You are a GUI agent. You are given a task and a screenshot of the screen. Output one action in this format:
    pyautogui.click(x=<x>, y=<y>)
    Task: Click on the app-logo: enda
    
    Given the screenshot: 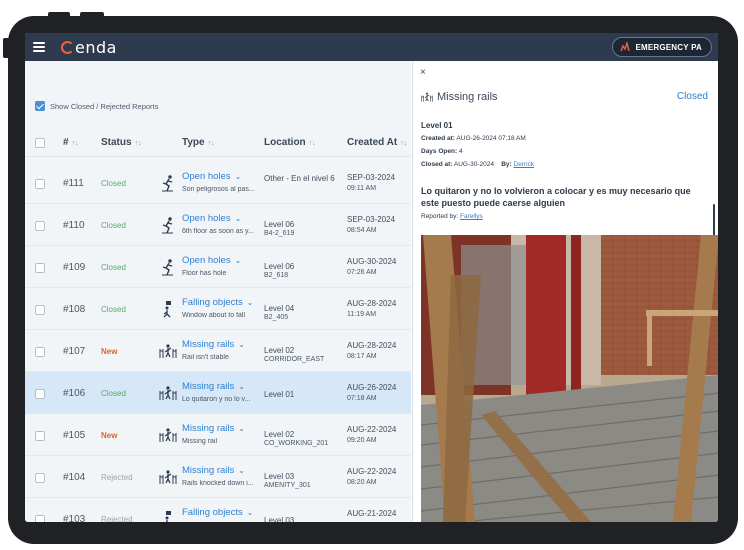 What is the action you would take?
    pyautogui.click(x=89, y=47)
    